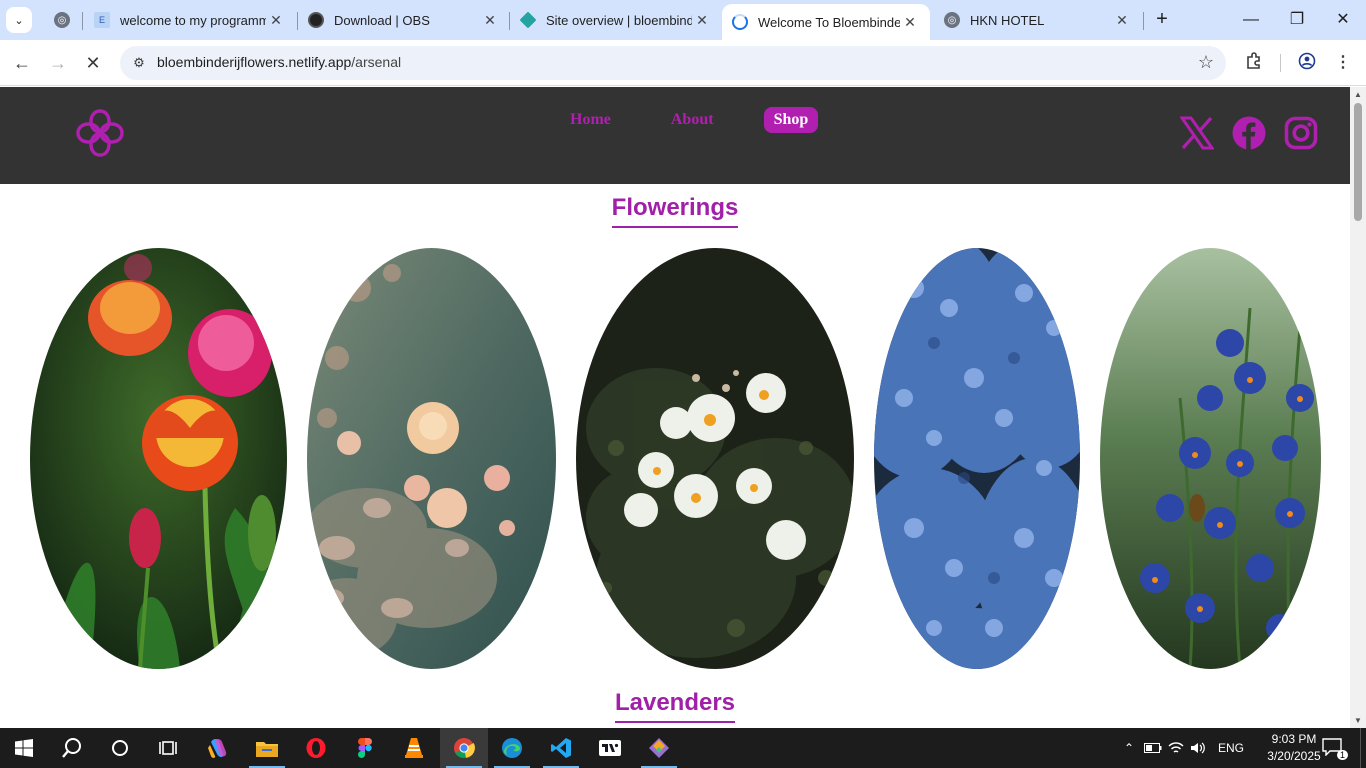 This screenshot has width=1366, height=768. I want to click on obs-icon, so click(316, 20).